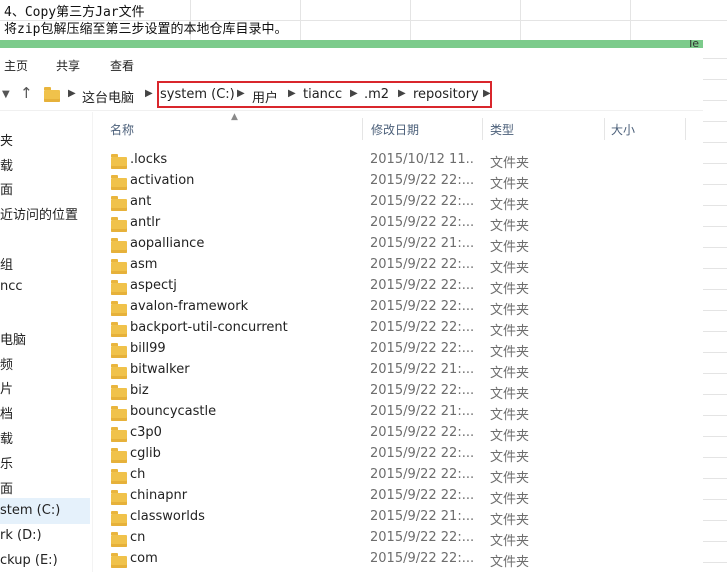 This screenshot has width=727, height=572. I want to click on table-row: bouncycastle 2015/9/22 21:... 文件夹, so click(399, 412).